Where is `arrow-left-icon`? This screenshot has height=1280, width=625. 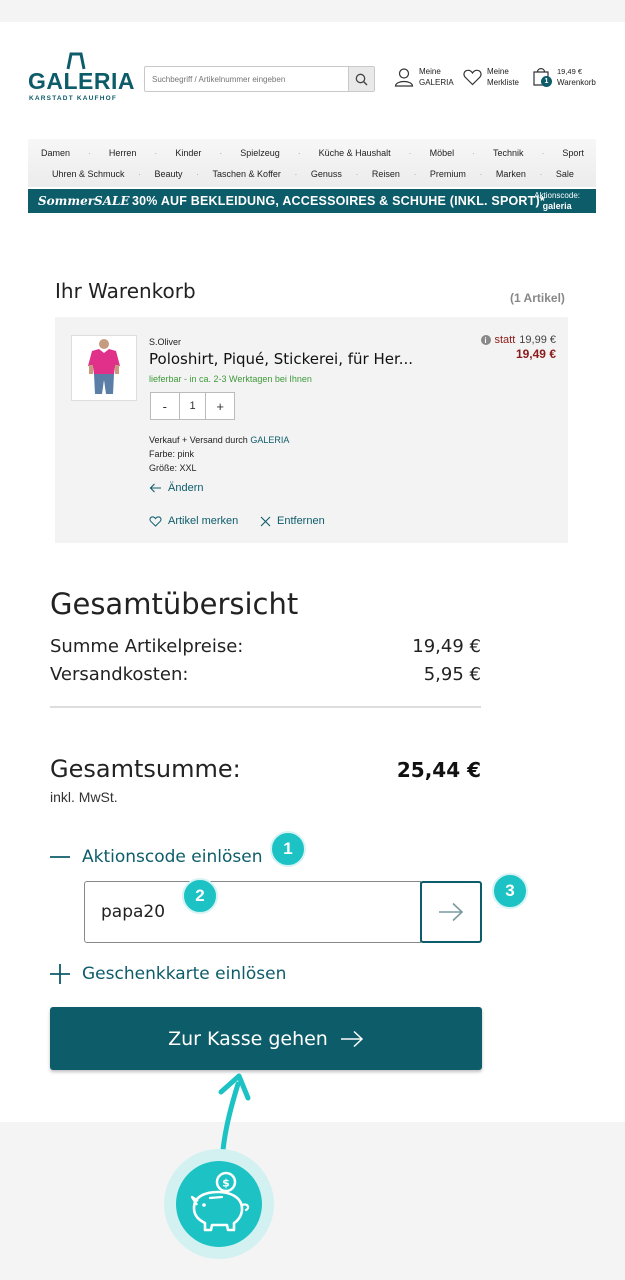
arrow-left-icon is located at coordinates (155, 488).